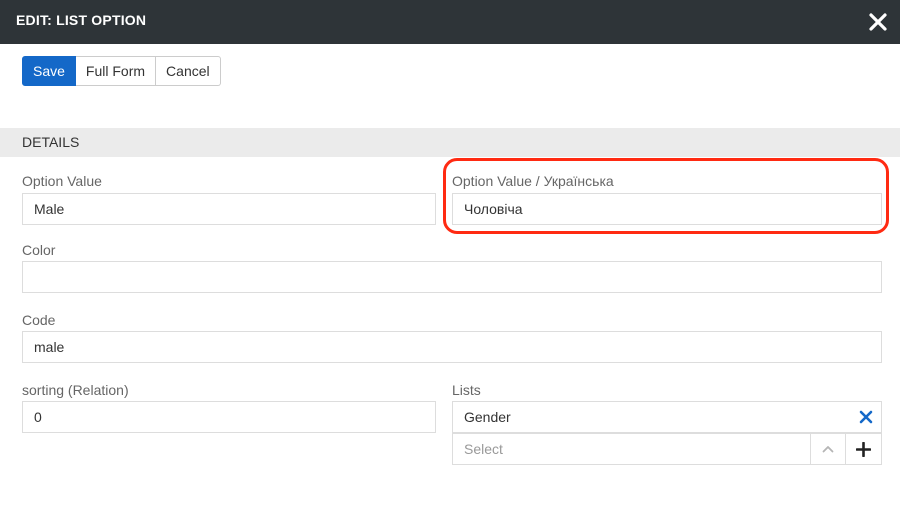 The height and width of the screenshot is (522, 900). I want to click on sorting-input: 0, so click(229, 417).